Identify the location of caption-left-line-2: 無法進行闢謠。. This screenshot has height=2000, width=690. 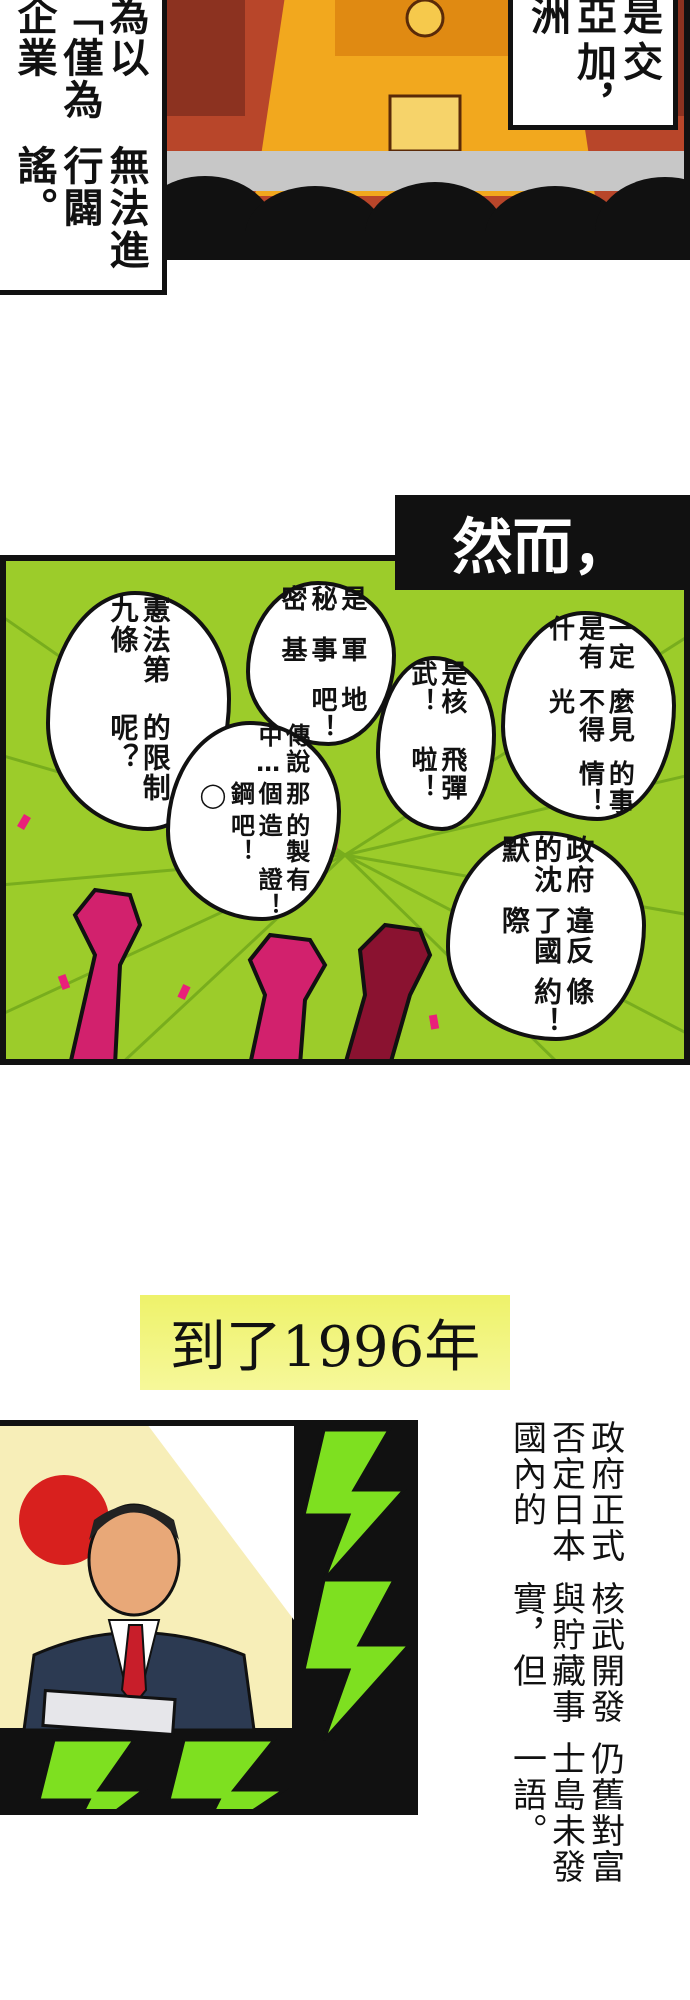
(79, 207).